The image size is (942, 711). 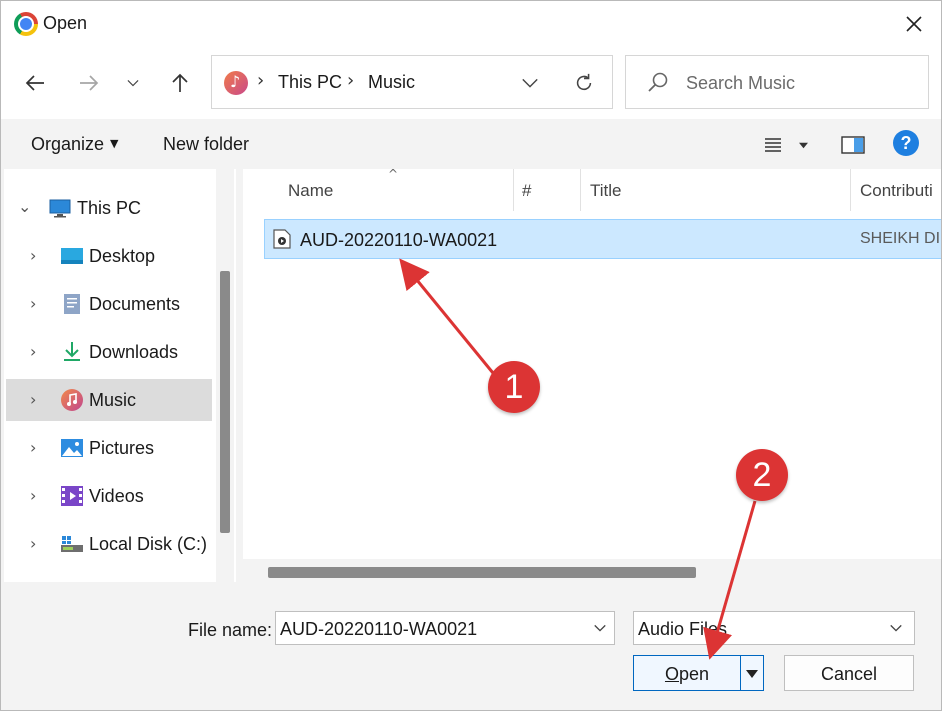 I want to click on sidebar-item-videos: › Videos, so click(x=109, y=496).